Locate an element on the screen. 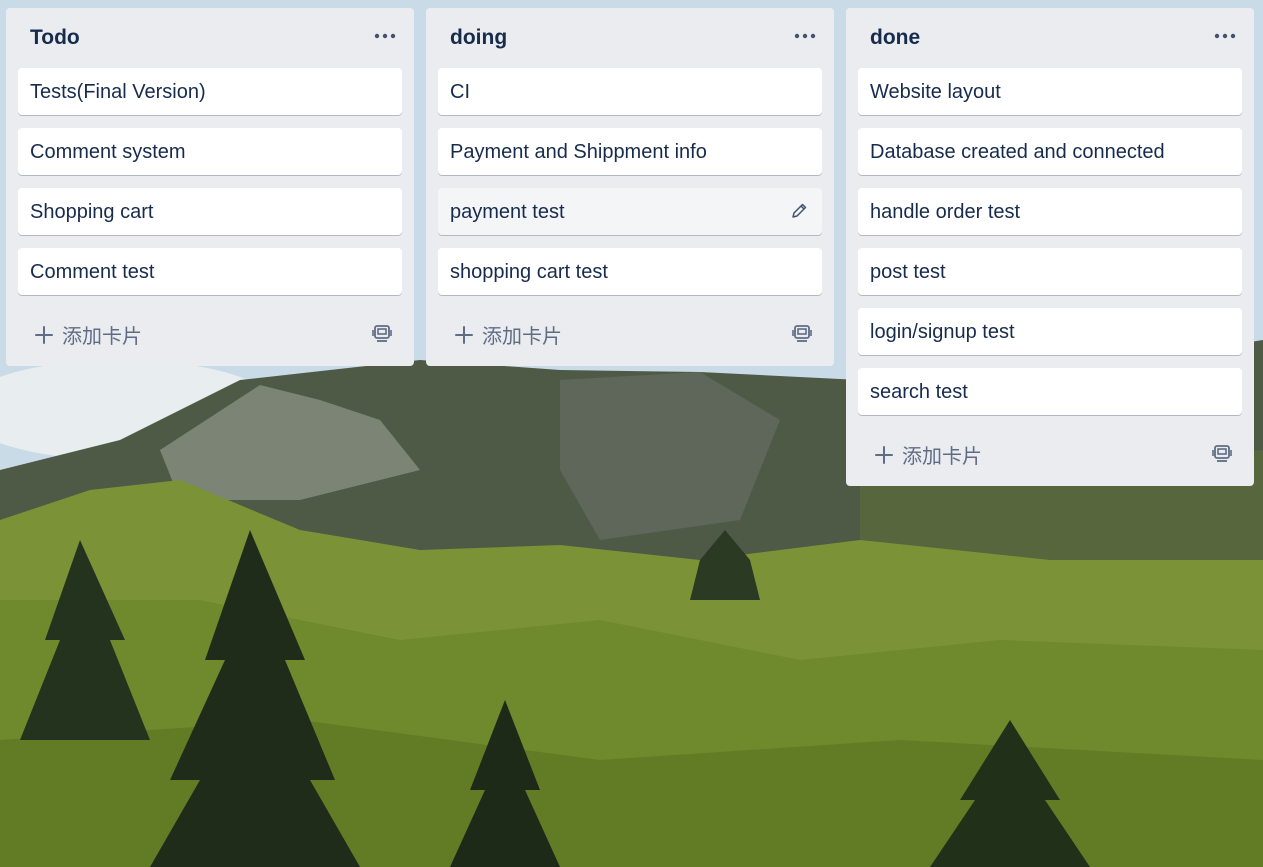 This screenshot has height=867, width=1263. card: Payment and Shippment info is located at coordinates (630, 151).